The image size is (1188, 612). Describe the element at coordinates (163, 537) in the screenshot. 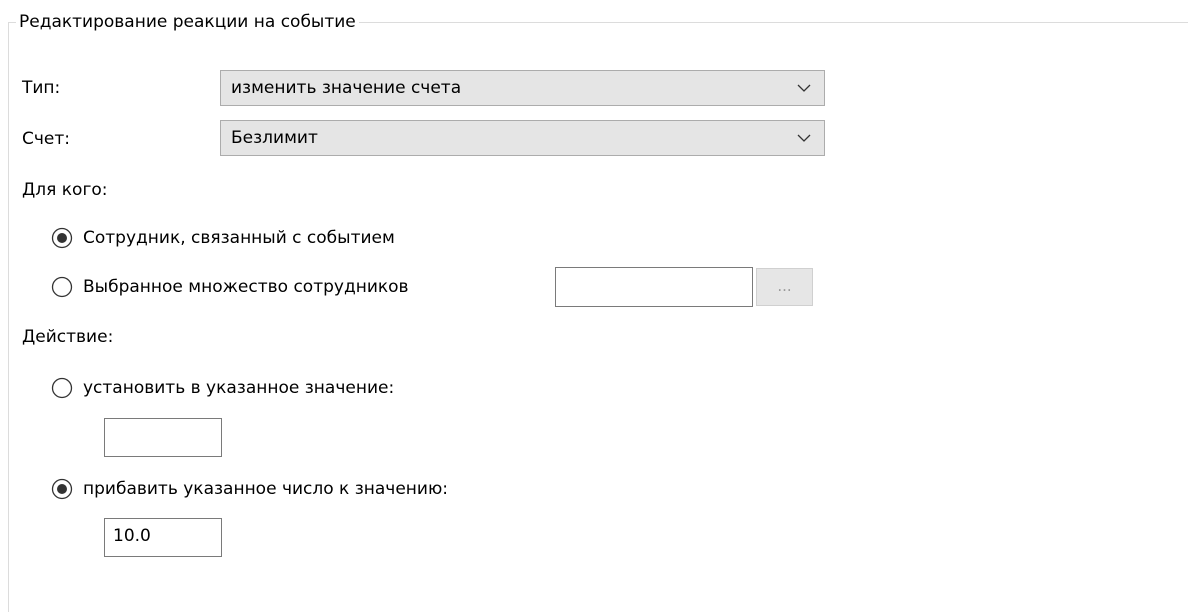

I see `add-value-field: 10.0` at that location.